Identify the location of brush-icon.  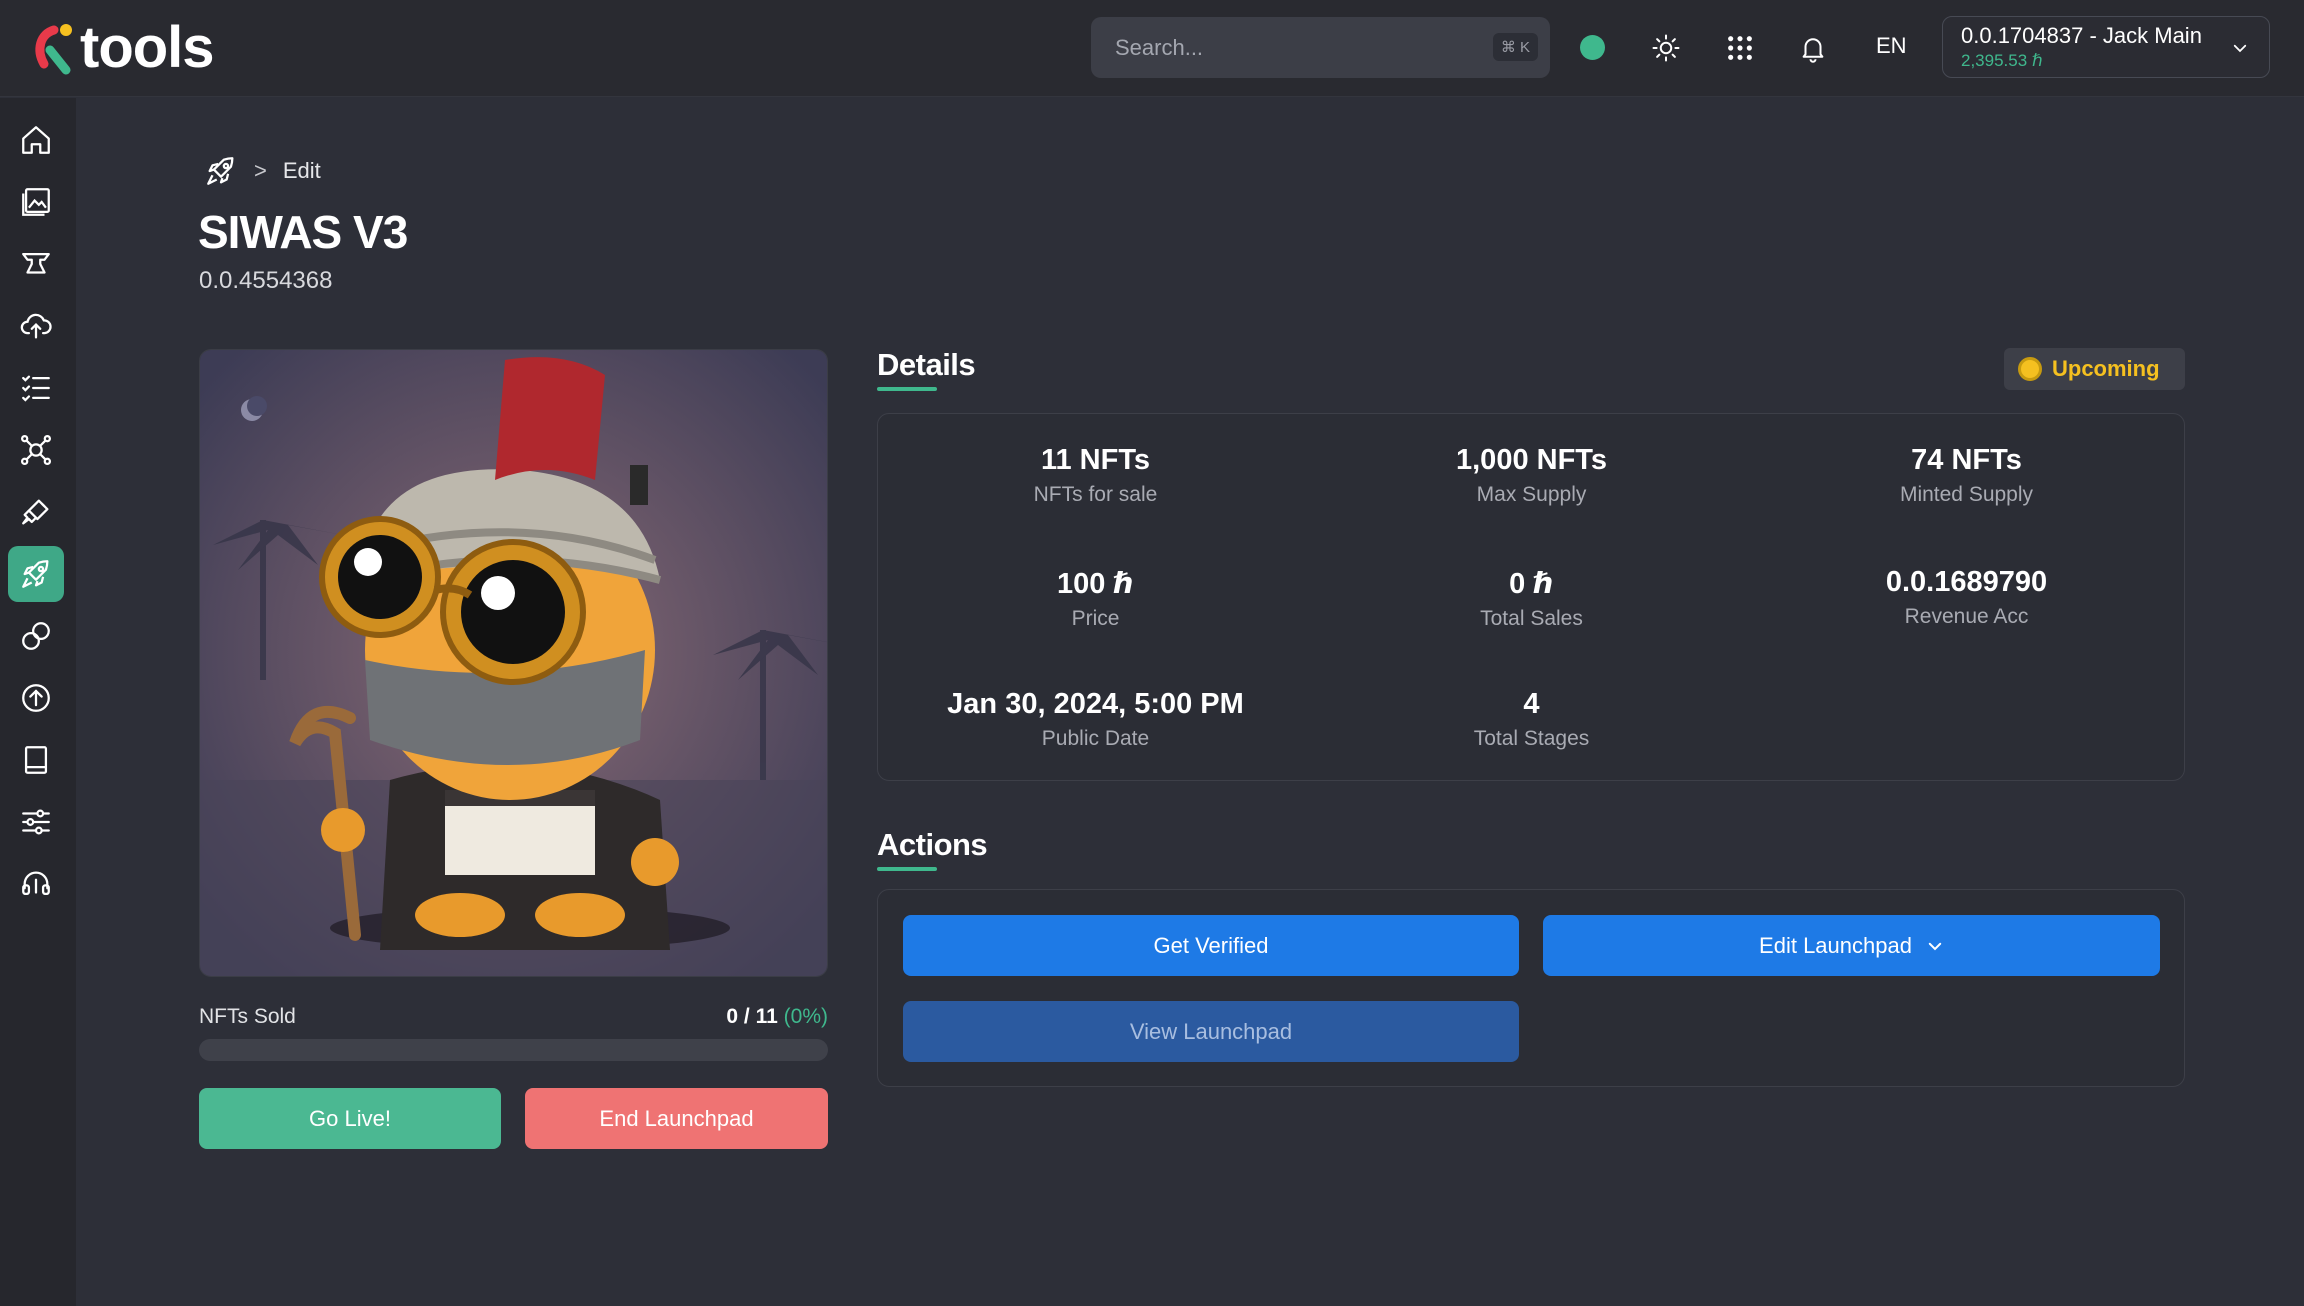
(35, 512).